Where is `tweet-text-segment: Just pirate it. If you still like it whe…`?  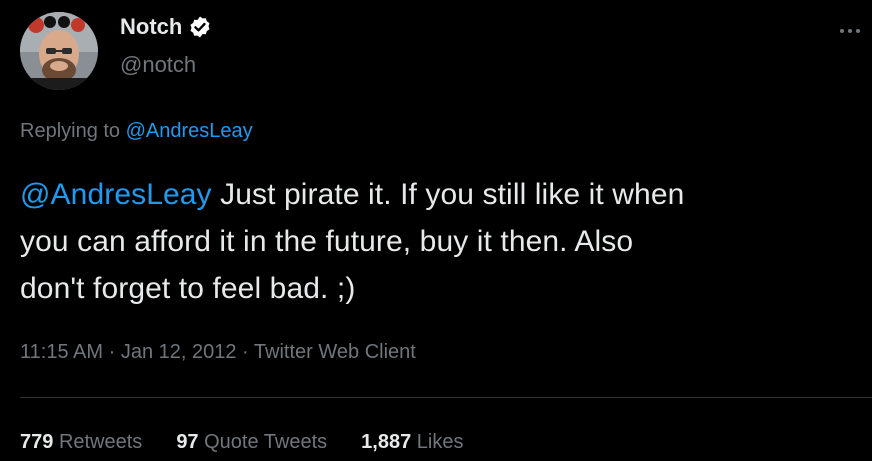 tweet-text-segment: Just pirate it. If you still like it whe… is located at coordinates (452, 194).